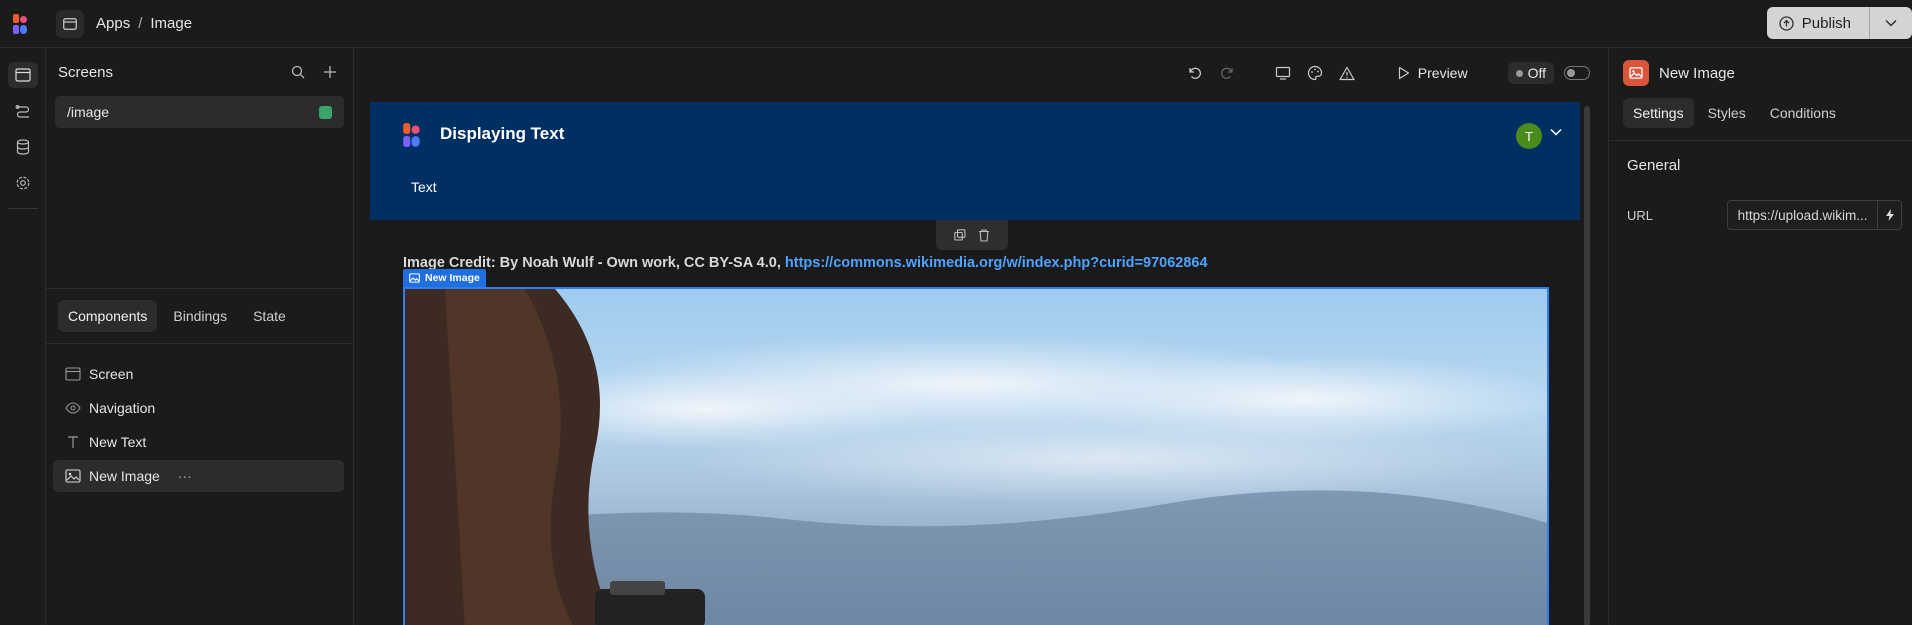  What do you see at coordinates (73, 374) in the screenshot?
I see `screen-icon` at bounding box center [73, 374].